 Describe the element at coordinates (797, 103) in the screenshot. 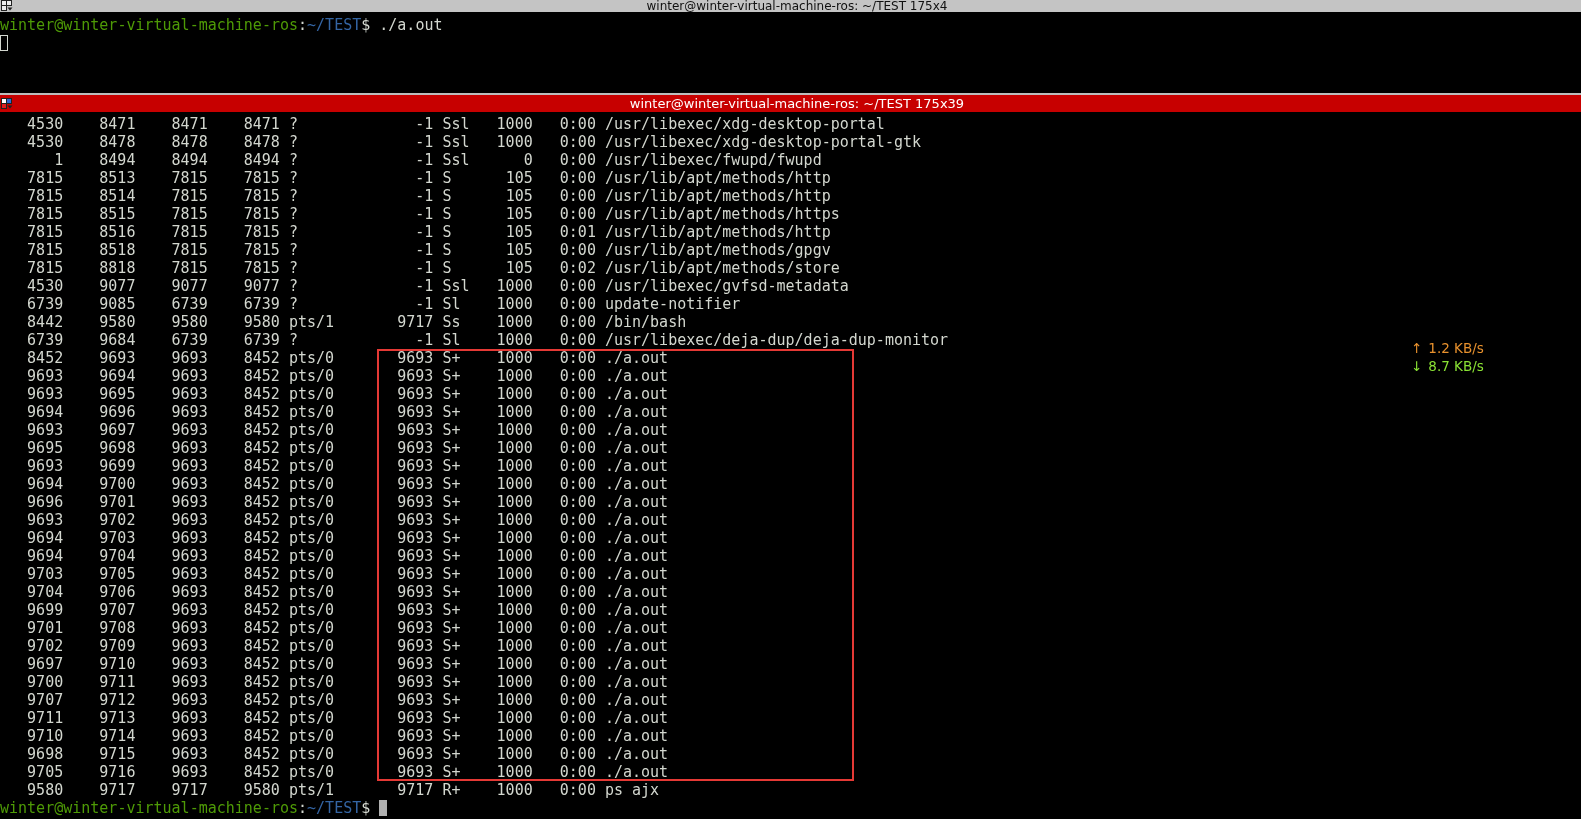

I see `window-title: winter@winter-virtual-machine-ros: ~/TEST 175x39` at that location.